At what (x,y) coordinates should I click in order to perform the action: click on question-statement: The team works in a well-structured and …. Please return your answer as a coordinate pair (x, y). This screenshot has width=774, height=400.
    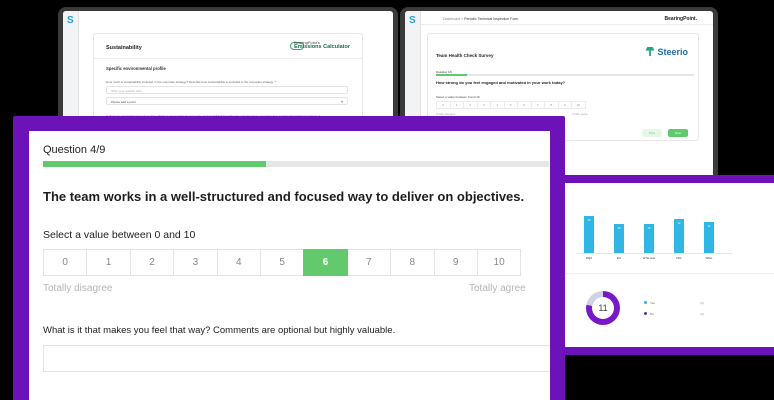
    Looking at the image, I should click on (284, 196).